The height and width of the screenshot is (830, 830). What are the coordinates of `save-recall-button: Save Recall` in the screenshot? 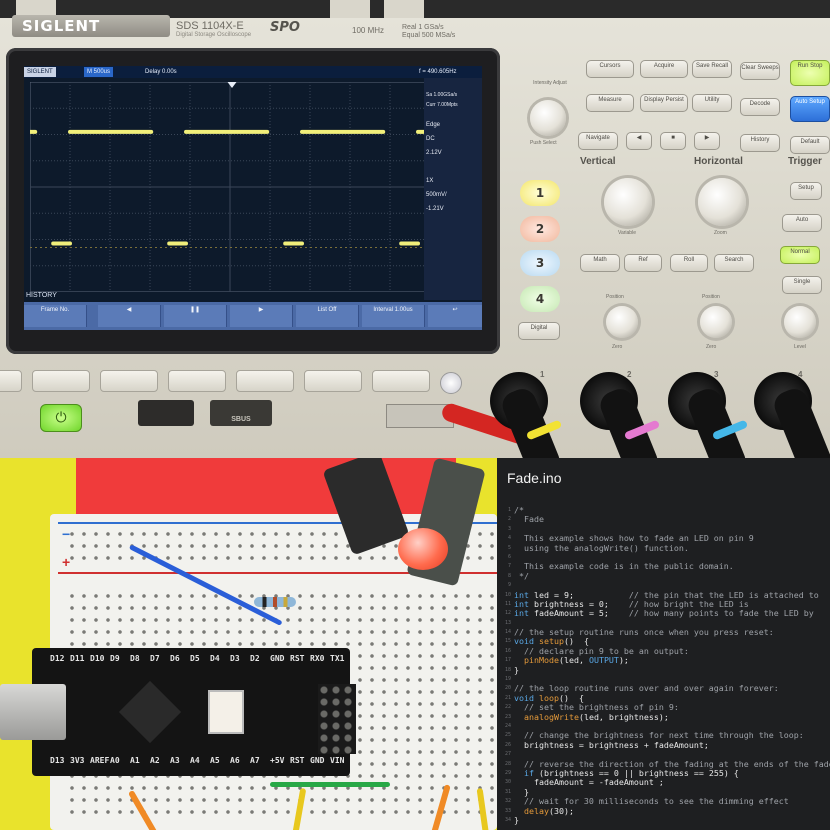 It's located at (712, 69).